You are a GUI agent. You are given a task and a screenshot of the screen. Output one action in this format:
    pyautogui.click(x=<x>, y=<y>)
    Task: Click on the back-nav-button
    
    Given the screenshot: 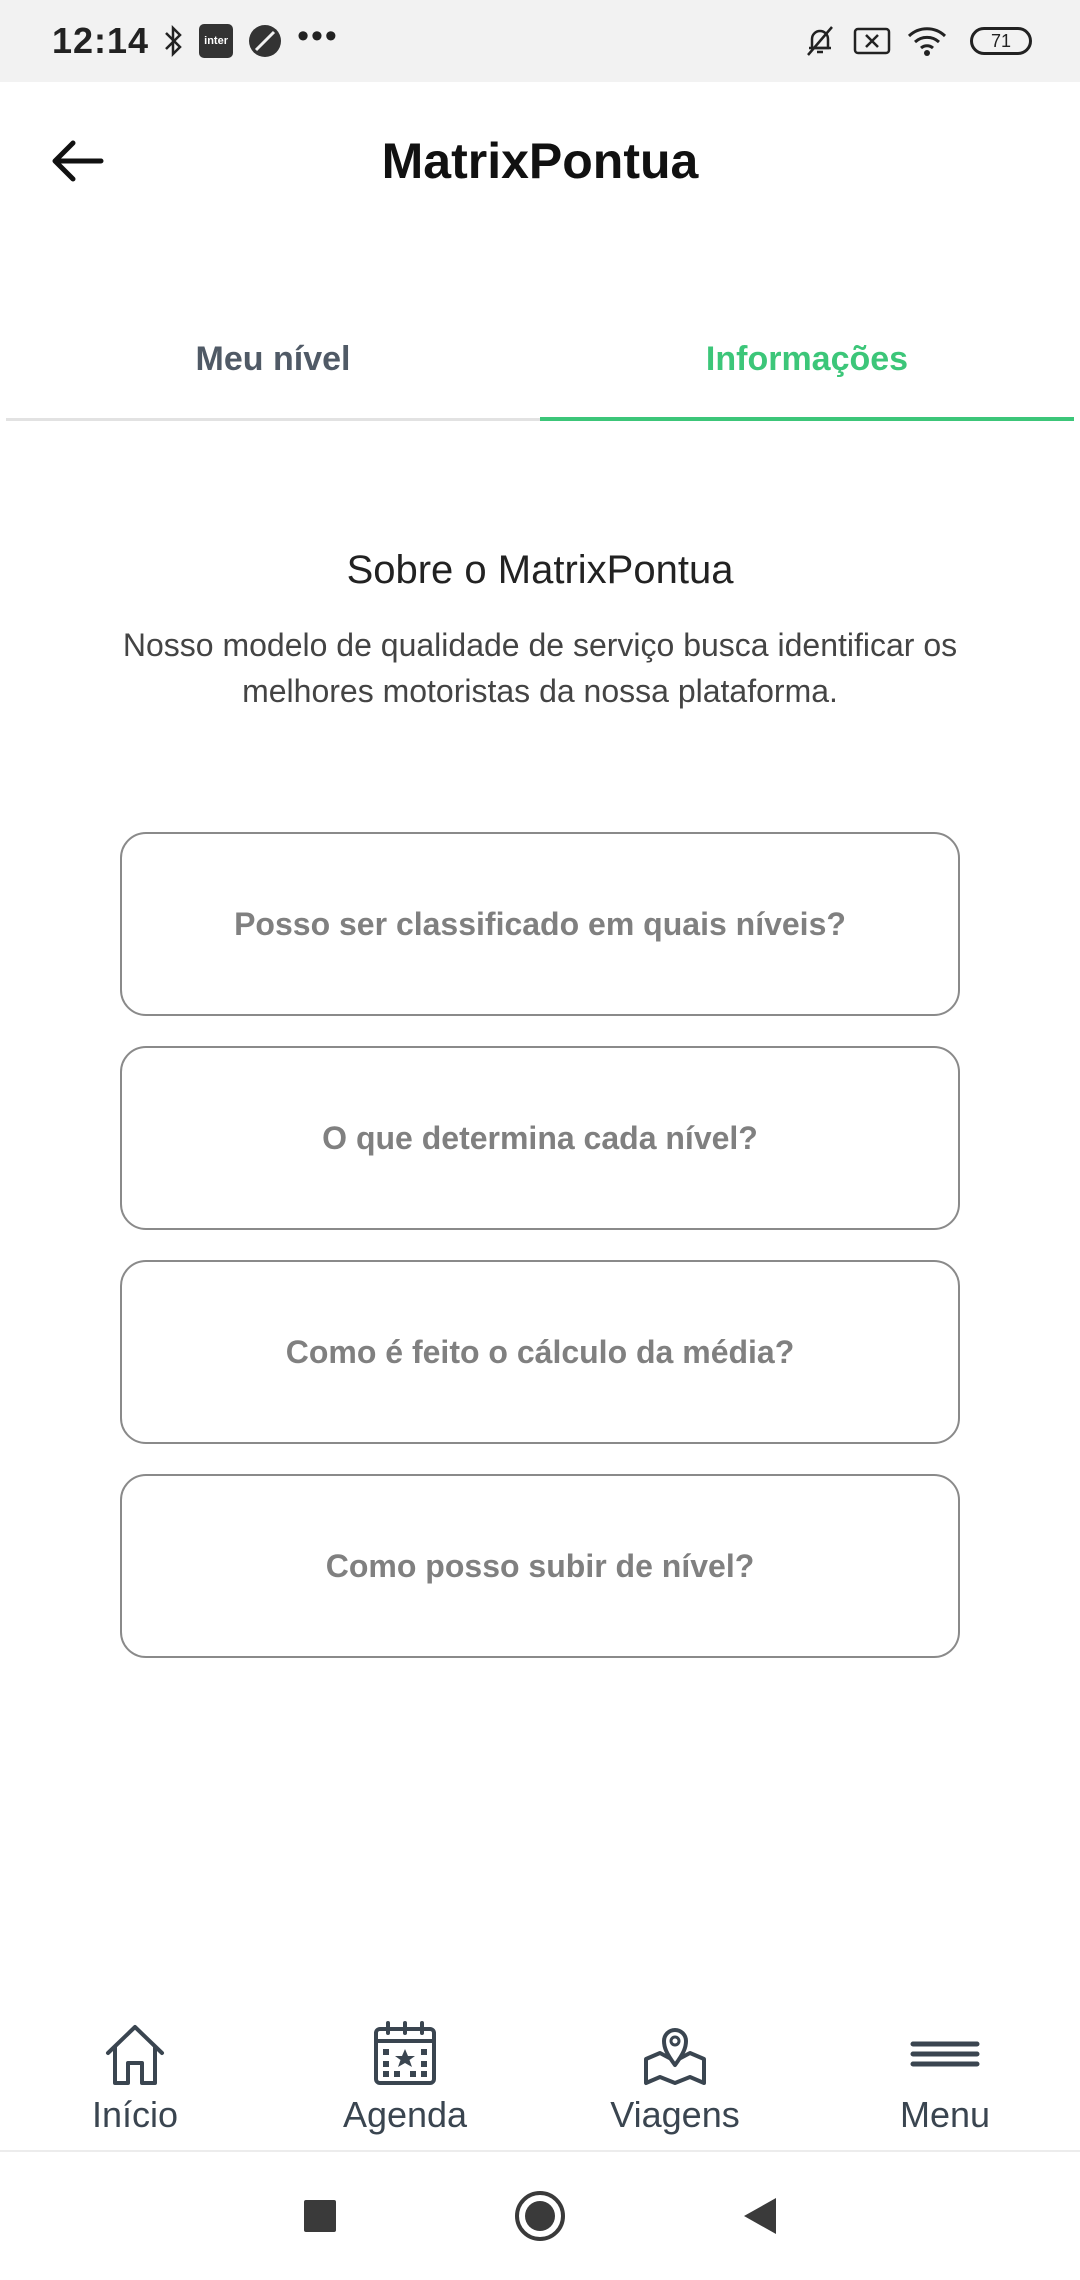 What is the action you would take?
    pyautogui.click(x=760, y=2216)
    